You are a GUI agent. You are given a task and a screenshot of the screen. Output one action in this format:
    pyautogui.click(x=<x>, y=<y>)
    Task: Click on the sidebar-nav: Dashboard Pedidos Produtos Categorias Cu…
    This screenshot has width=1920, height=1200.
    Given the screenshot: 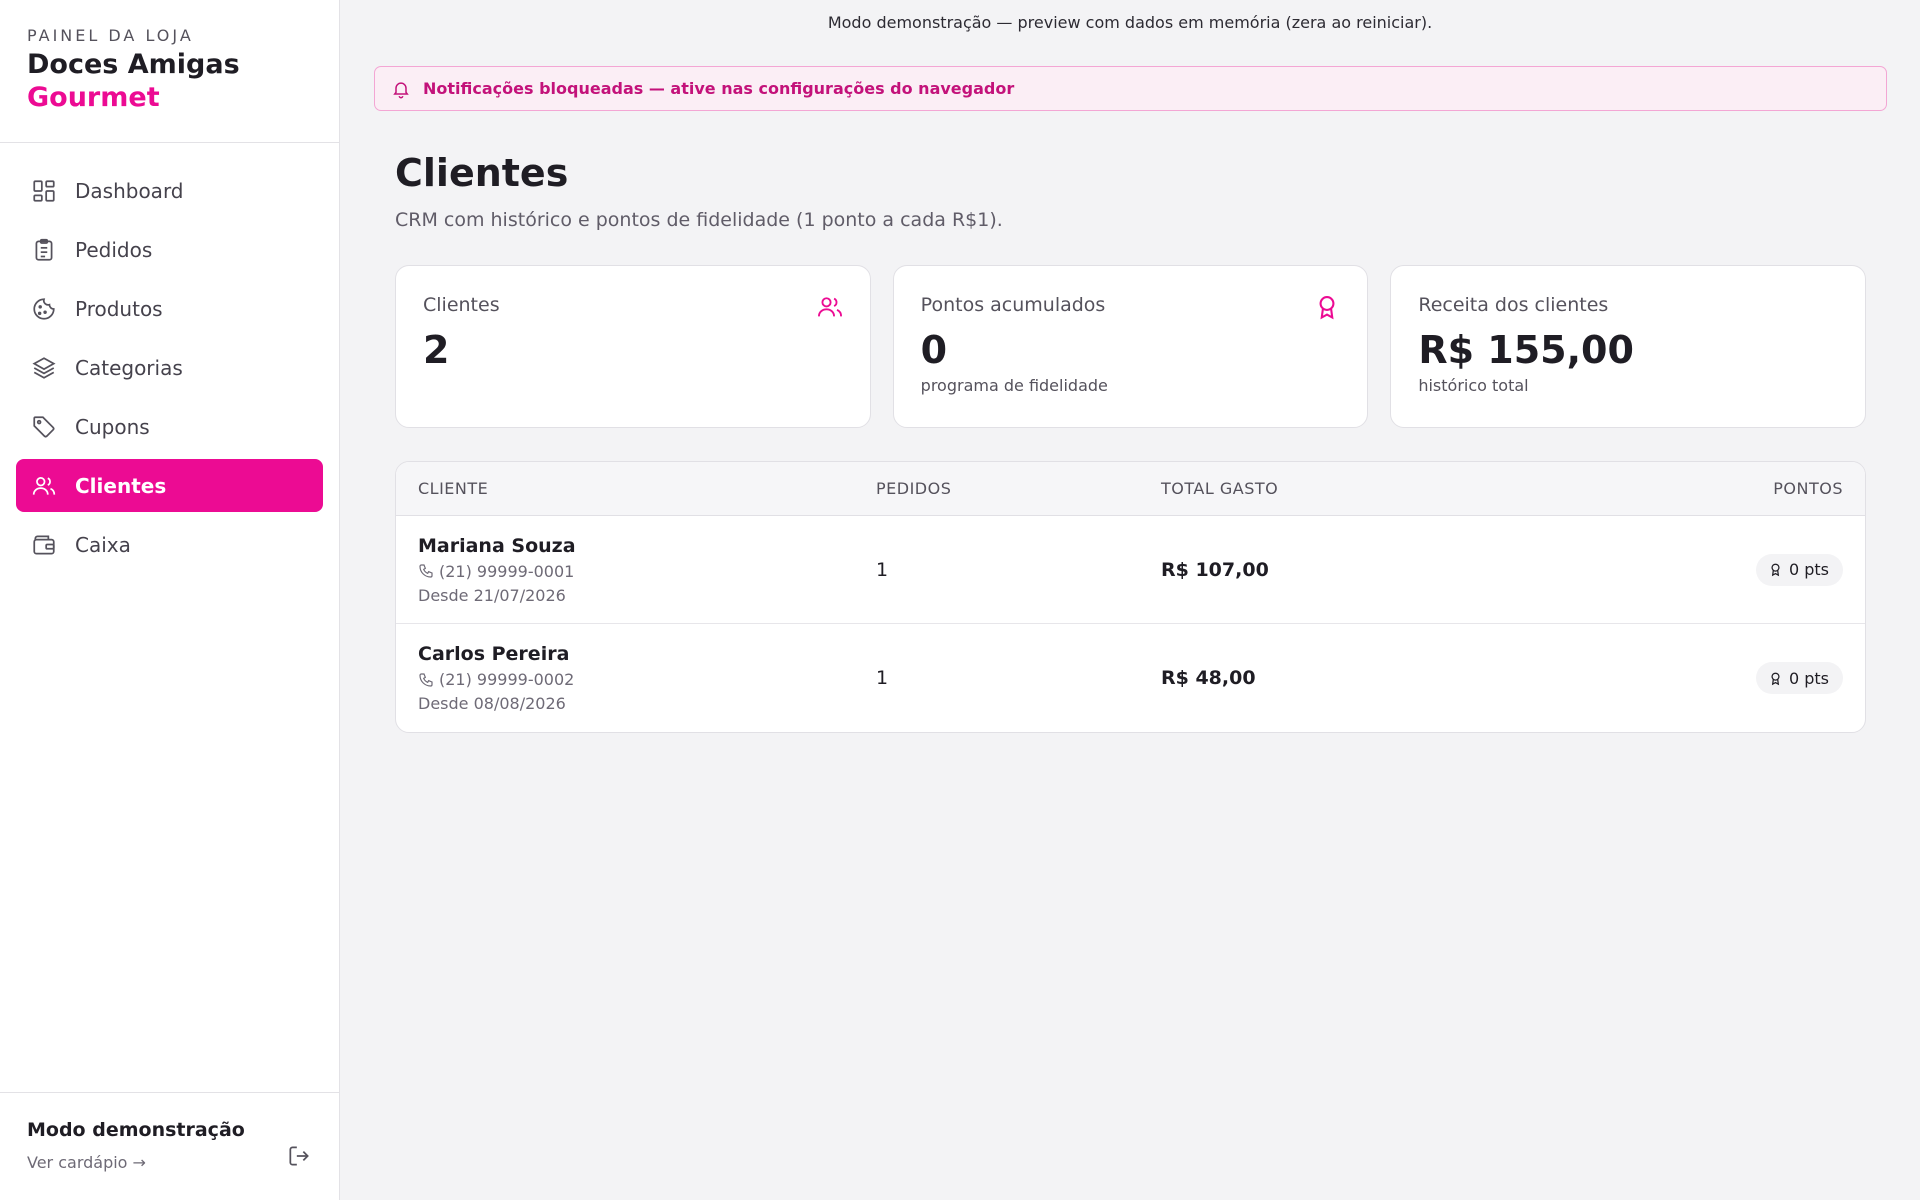 What is the action you would take?
    pyautogui.click(x=169, y=617)
    